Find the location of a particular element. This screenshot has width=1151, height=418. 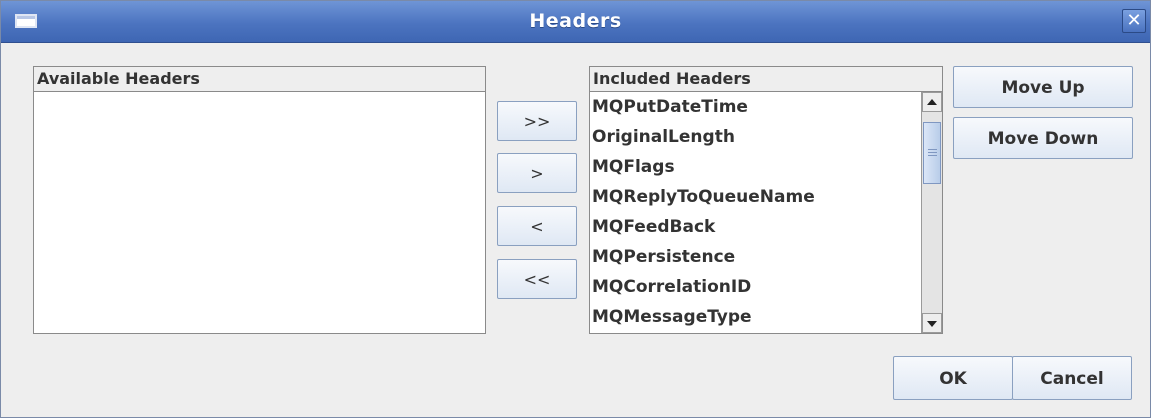

vertical-scrollbar is located at coordinates (931, 212).